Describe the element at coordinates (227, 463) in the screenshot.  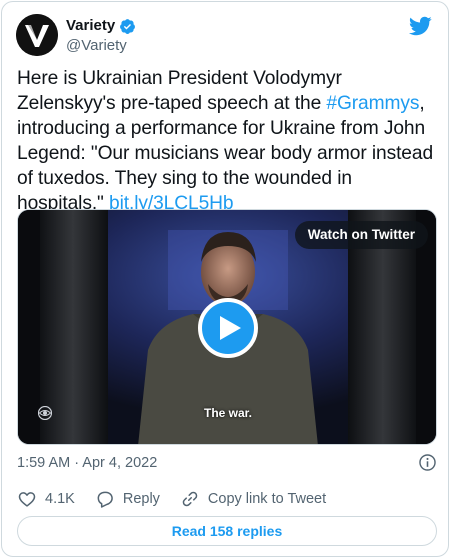
I see `tweet-meta: 1:59 AM · Apr 4, 2022` at that location.